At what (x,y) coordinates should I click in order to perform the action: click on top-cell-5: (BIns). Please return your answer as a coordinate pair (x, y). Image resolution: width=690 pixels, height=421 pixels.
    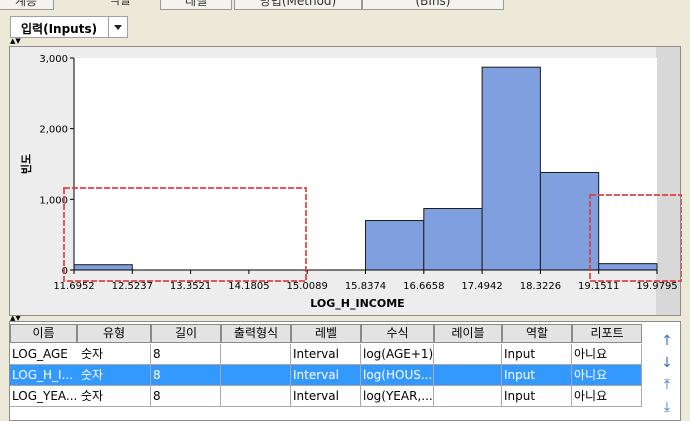
    Looking at the image, I should click on (433, 5).